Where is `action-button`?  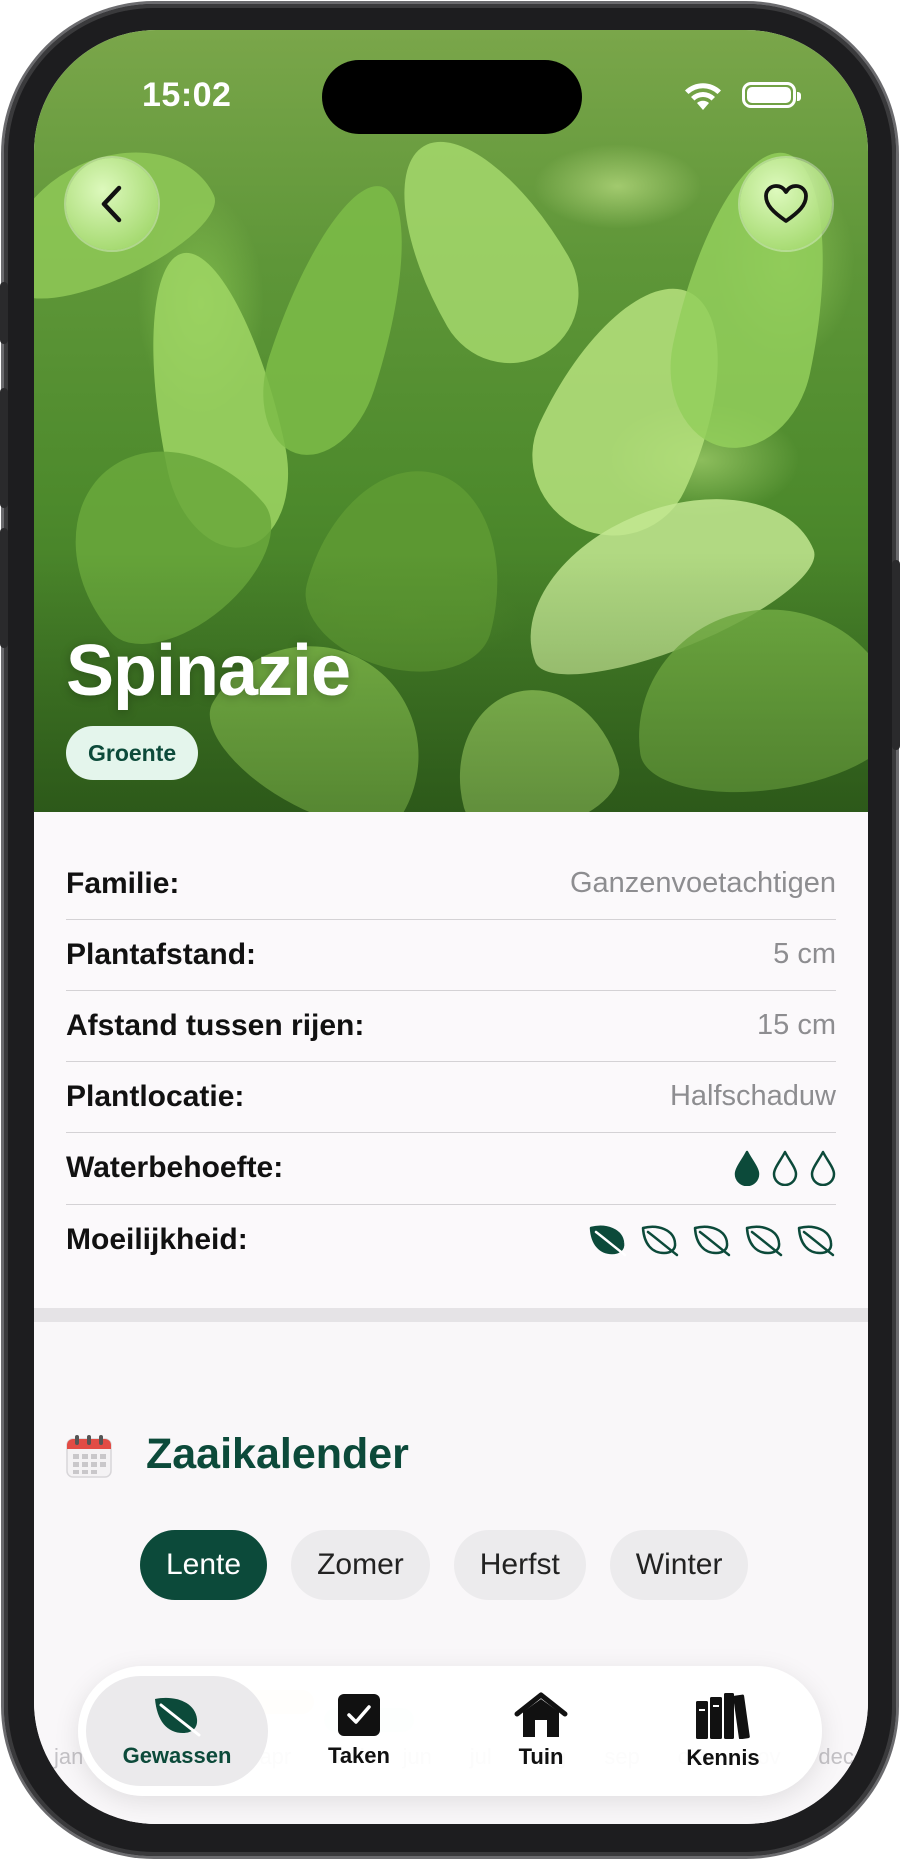
action-button is located at coordinates (4, 313).